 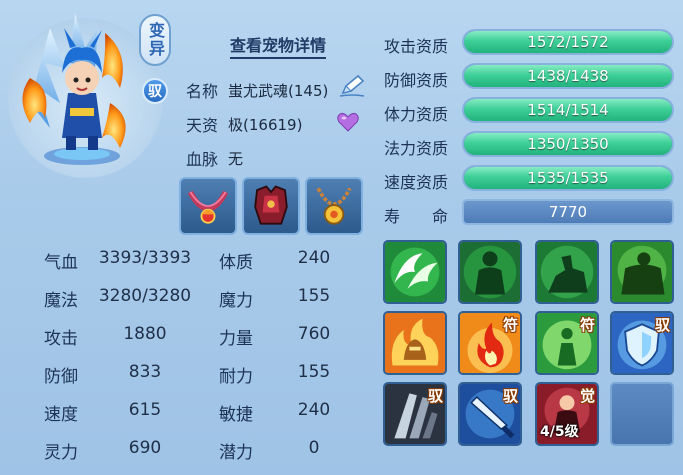 What do you see at coordinates (567, 414) in the screenshot?
I see `skill-slot-11: 觉 4/5级` at bounding box center [567, 414].